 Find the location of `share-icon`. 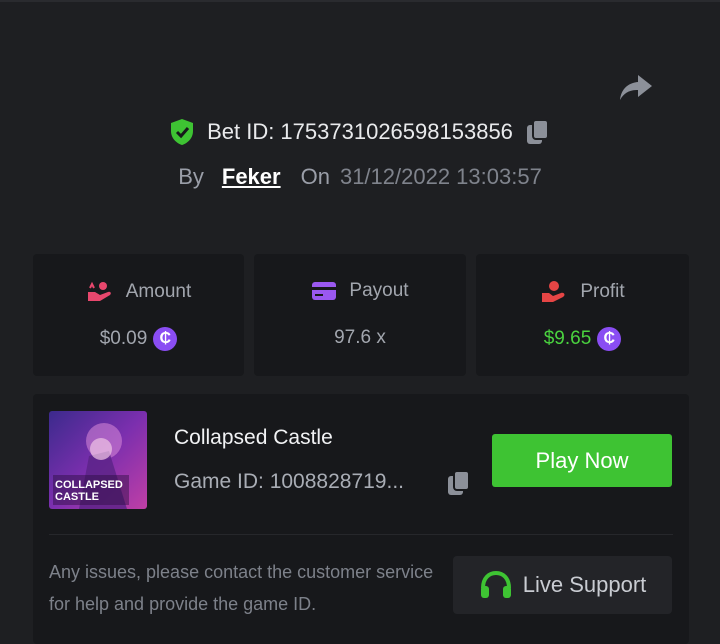

share-icon is located at coordinates (636, 87).